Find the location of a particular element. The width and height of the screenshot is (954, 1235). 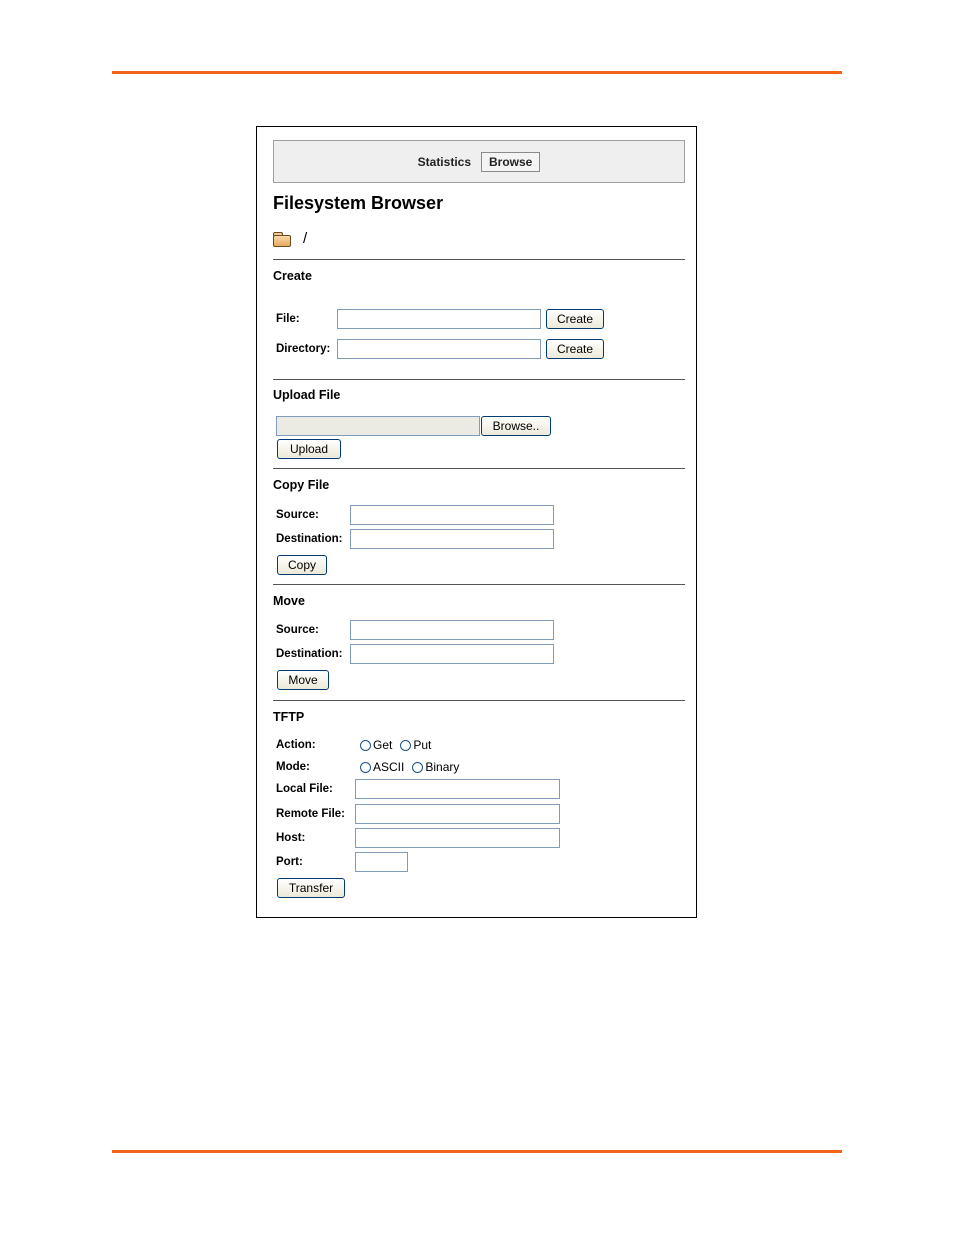

create-file-input is located at coordinates (439, 319).